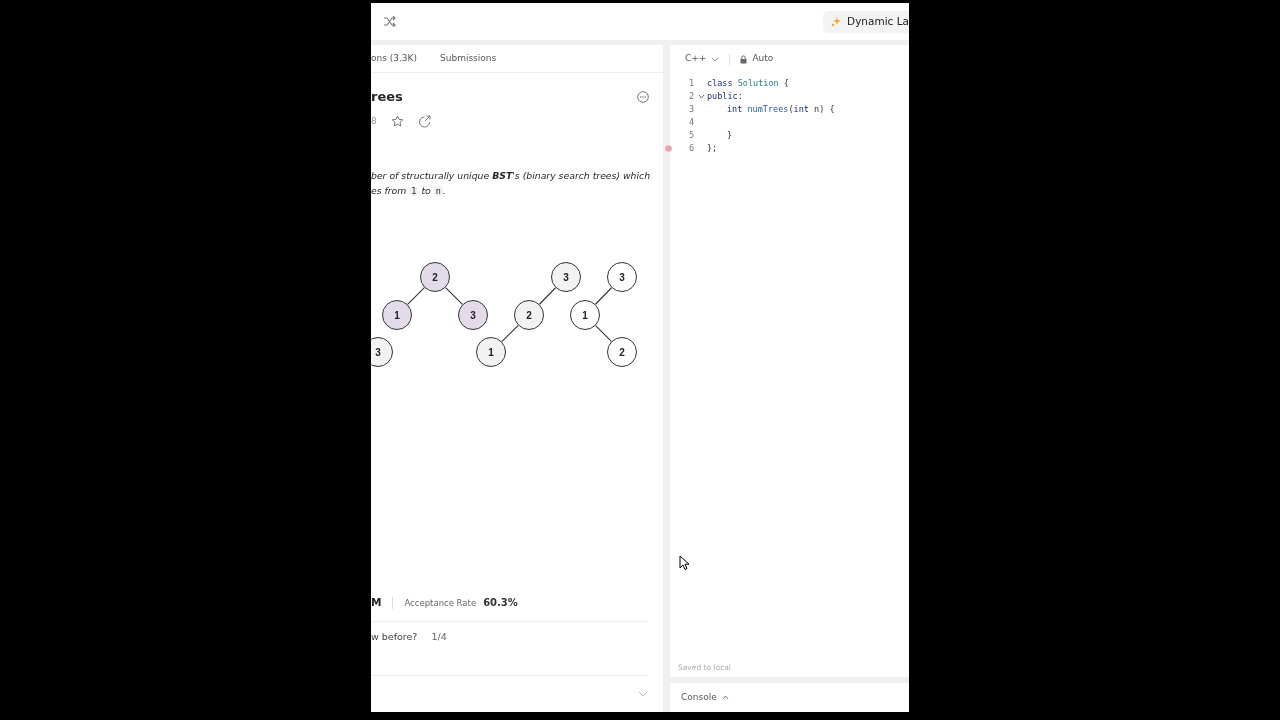 Image resolution: width=1280 pixels, height=720 pixels. What do you see at coordinates (836, 21) in the screenshot?
I see `sparkle-icon` at bounding box center [836, 21].